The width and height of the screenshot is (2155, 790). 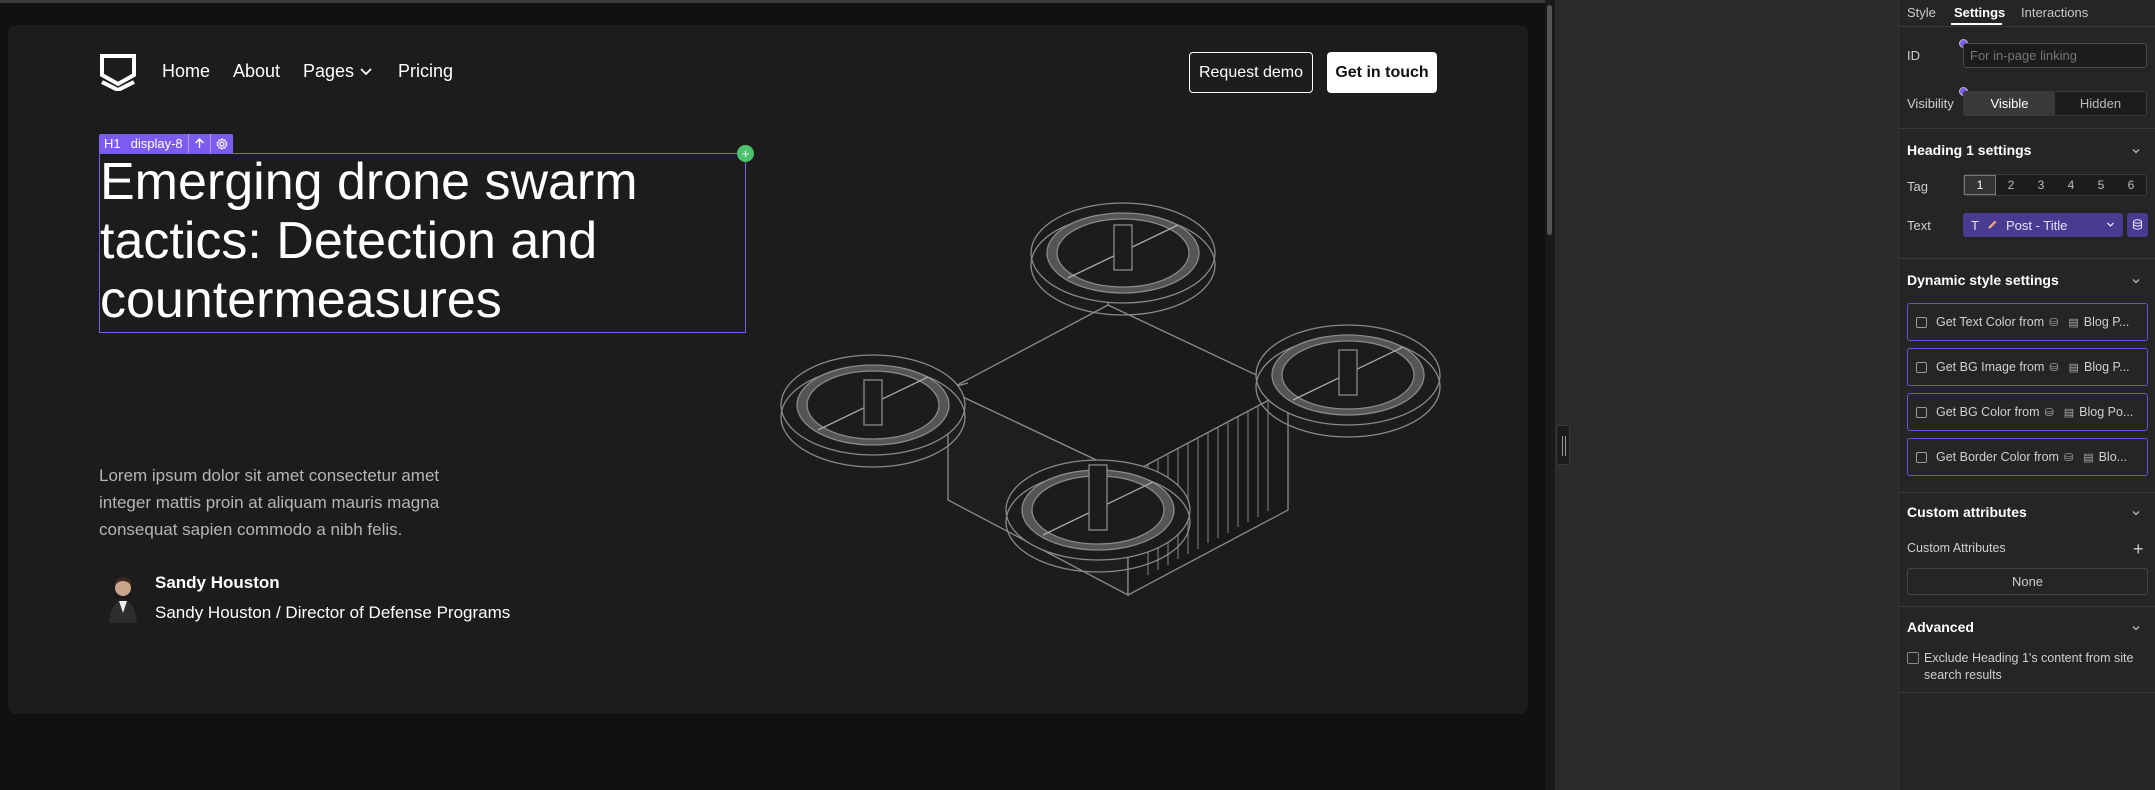 I want to click on dynamic-border-color-label: Get Border Color from, so click(x=1997, y=457).